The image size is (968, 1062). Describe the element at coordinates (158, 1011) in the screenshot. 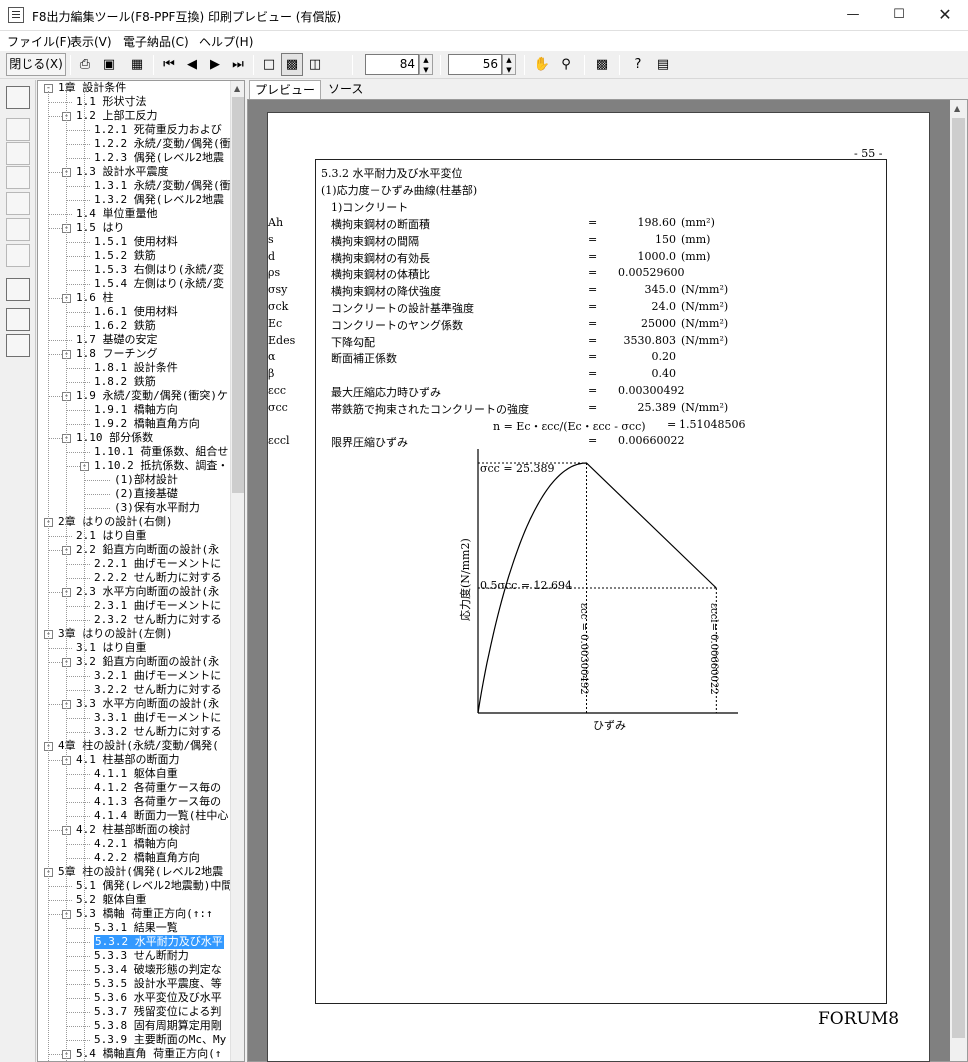

I see `tree-item-label: 5.3.7 残留変位による判` at that location.